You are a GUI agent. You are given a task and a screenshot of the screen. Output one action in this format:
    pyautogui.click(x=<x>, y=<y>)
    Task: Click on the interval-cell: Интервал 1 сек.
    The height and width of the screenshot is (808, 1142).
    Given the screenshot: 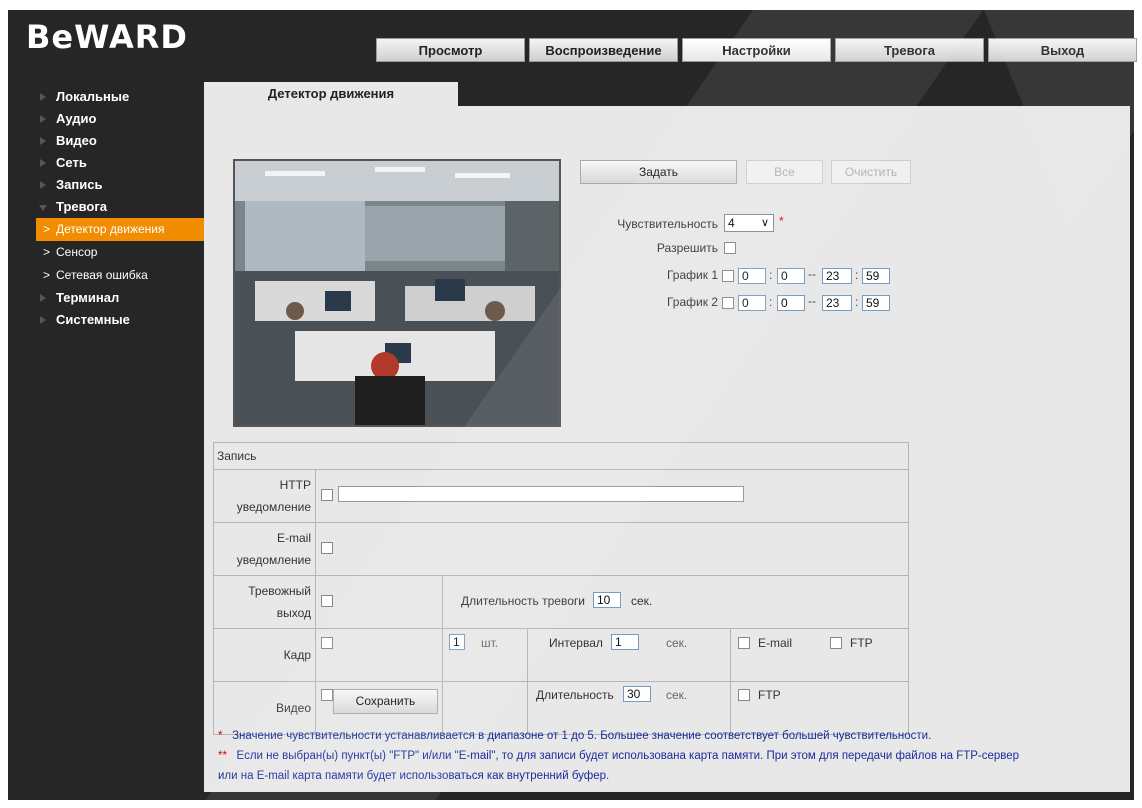 What is the action you would take?
    pyautogui.click(x=629, y=655)
    